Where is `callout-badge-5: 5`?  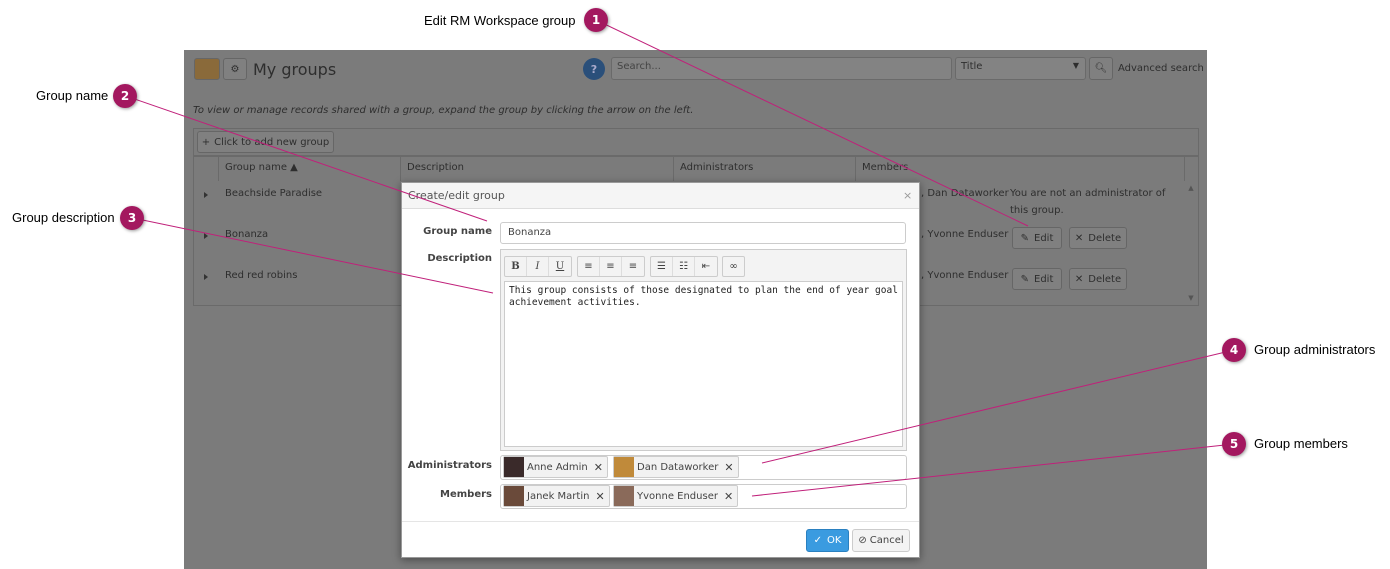
callout-badge-5: 5 is located at coordinates (1234, 444).